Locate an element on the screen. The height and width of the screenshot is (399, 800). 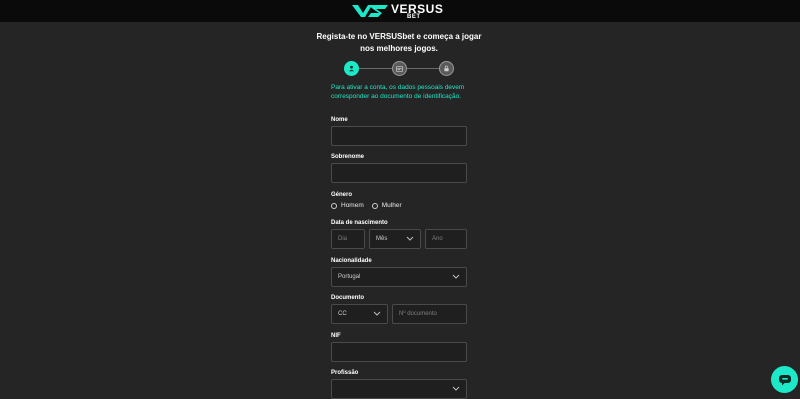
nif-input is located at coordinates (399, 352).